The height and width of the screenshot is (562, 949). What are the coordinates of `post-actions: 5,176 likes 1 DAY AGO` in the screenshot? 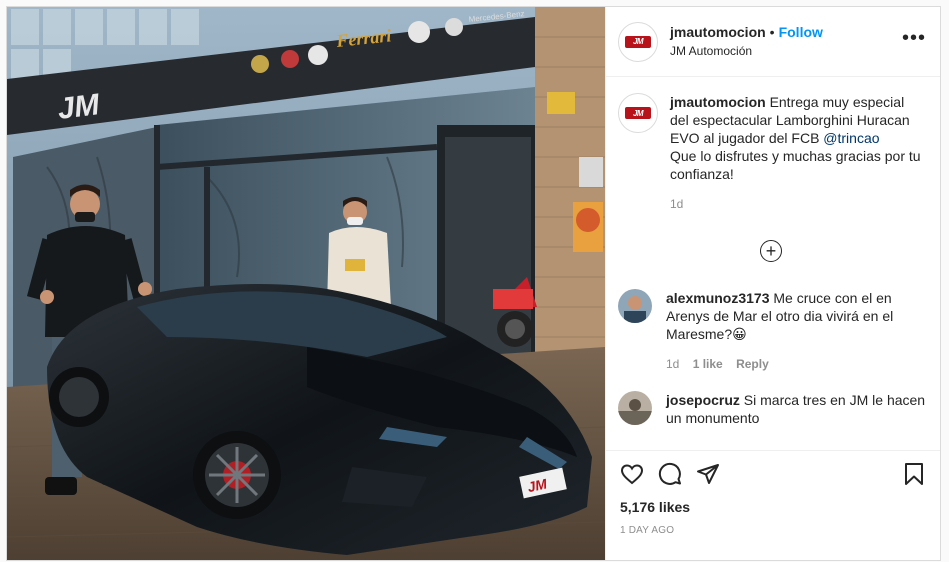 It's located at (773, 505).